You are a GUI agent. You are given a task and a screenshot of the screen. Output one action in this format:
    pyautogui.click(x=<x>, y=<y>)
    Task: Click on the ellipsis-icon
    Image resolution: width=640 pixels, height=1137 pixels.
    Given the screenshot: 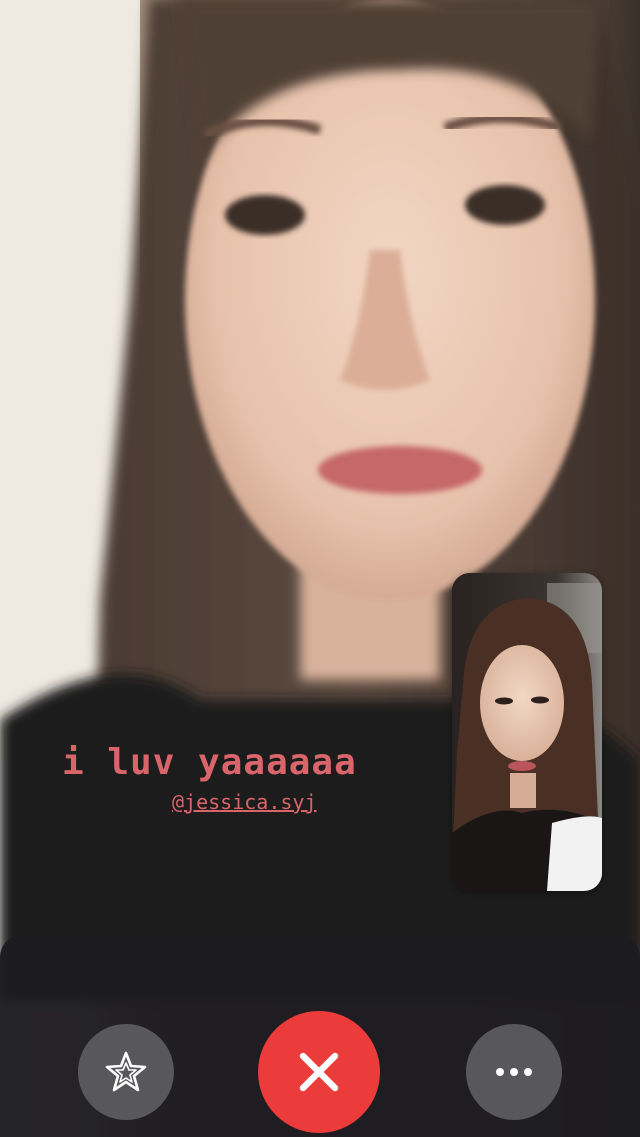 What is the action you would take?
    pyautogui.click(x=514, y=1072)
    